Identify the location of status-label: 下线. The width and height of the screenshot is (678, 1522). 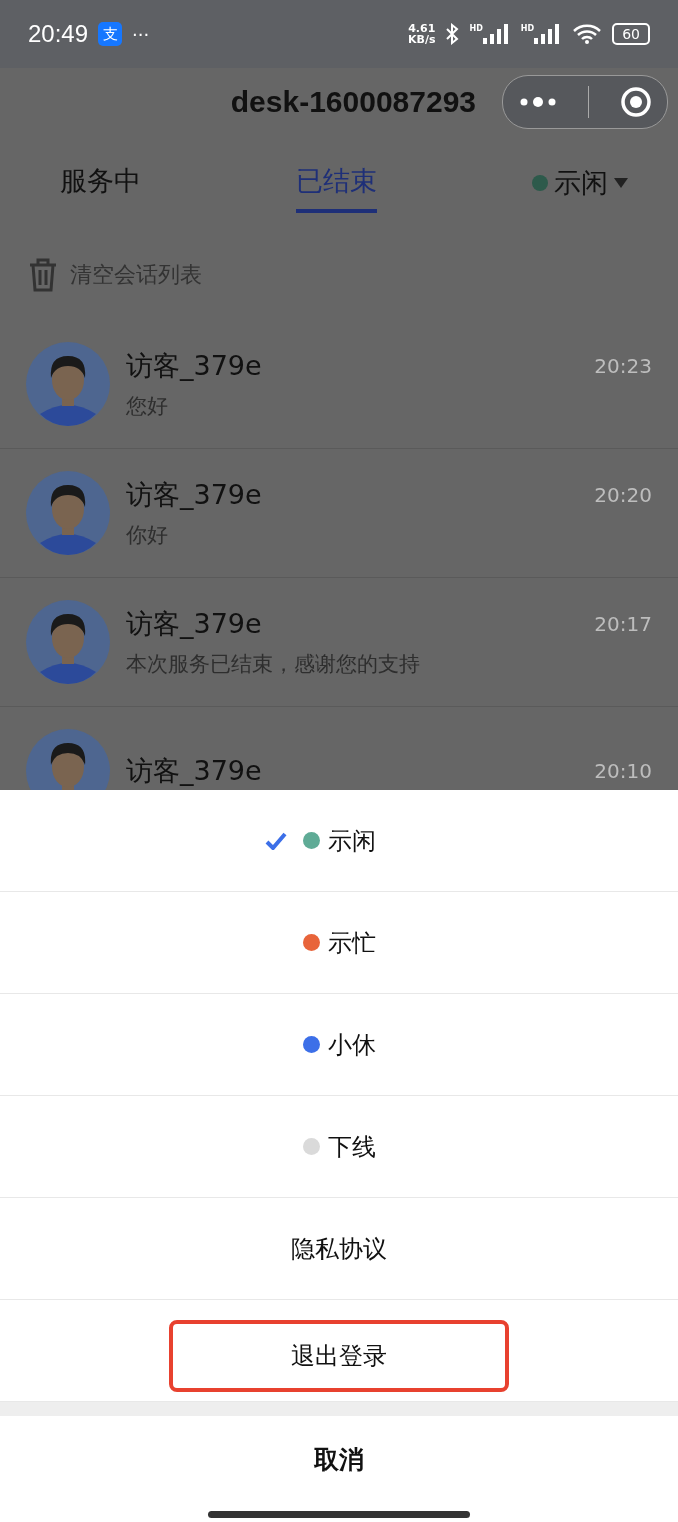
(351, 1147).